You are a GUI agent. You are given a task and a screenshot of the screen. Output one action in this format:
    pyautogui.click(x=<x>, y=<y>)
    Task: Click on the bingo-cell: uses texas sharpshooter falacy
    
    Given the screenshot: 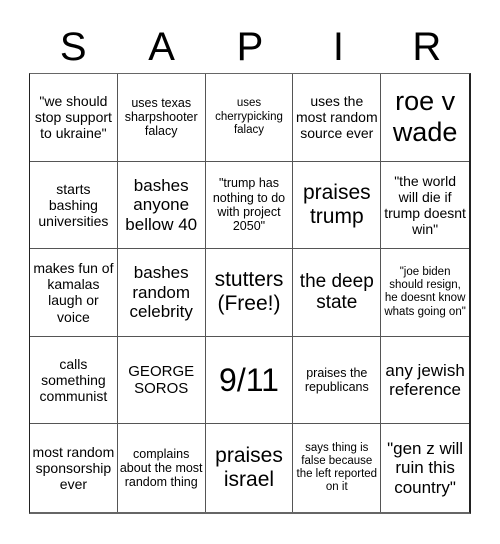 What is the action you would take?
    pyautogui.click(x=161, y=118)
    